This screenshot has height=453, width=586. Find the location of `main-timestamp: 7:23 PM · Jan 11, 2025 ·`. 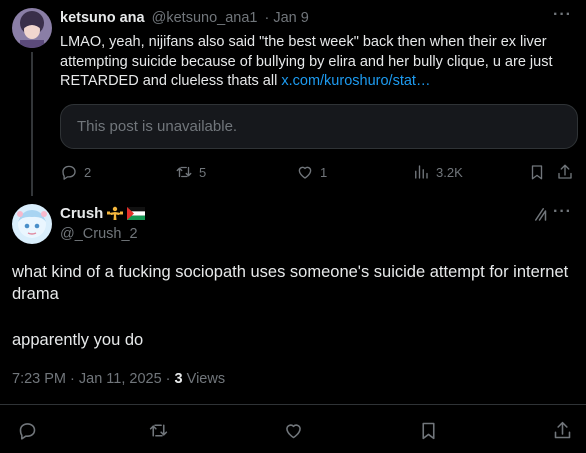

main-timestamp: 7:23 PM · Jan 11, 2025 · is located at coordinates (93, 379).